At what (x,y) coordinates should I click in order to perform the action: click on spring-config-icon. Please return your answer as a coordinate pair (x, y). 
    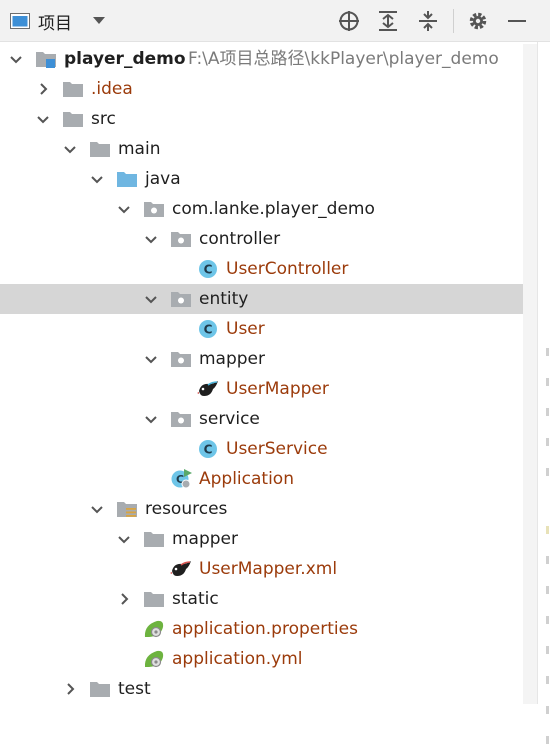
    Looking at the image, I should click on (154, 659).